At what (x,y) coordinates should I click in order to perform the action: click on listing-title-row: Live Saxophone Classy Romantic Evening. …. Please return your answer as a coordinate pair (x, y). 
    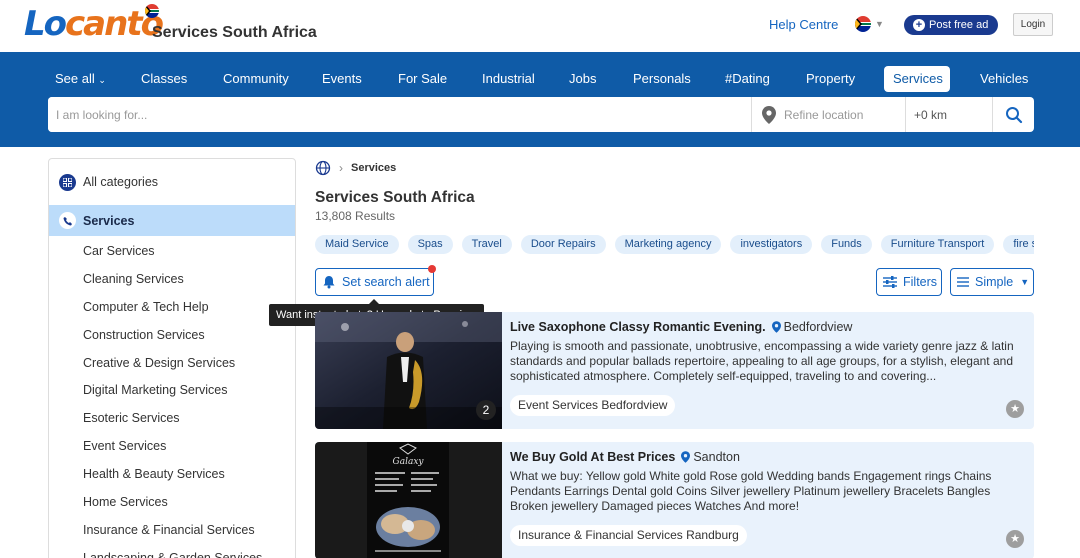
    Looking at the image, I should click on (767, 327).